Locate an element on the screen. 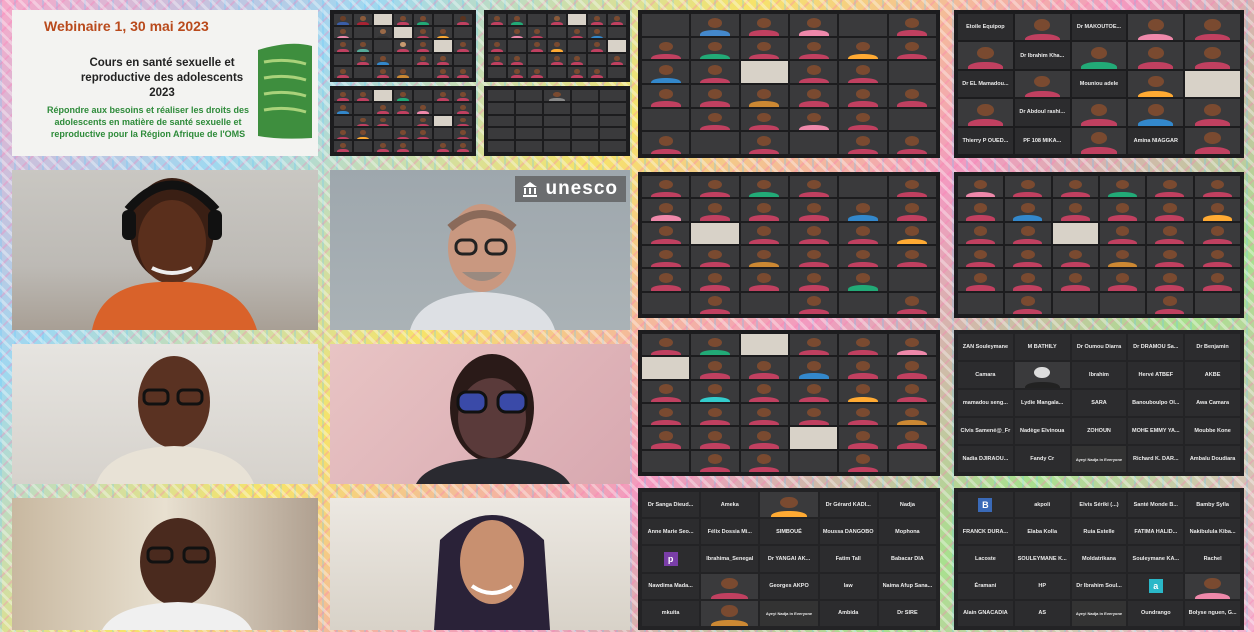 Image resolution: width=1254 pixels, height=632 pixels. participant-name: Babacar DIA is located at coordinates (907, 559).